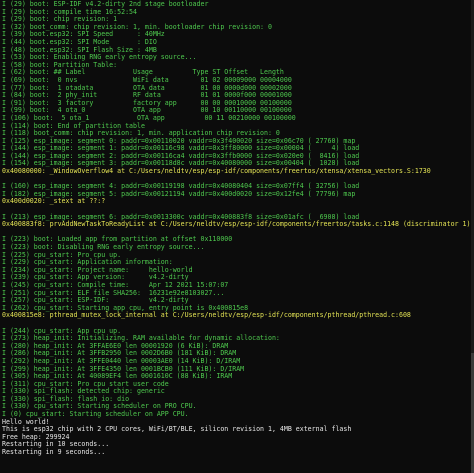  Describe the element at coordinates (54, 201) in the screenshot. I see `terminal-line: 0x400d0020: _stext at ??:?` at that location.